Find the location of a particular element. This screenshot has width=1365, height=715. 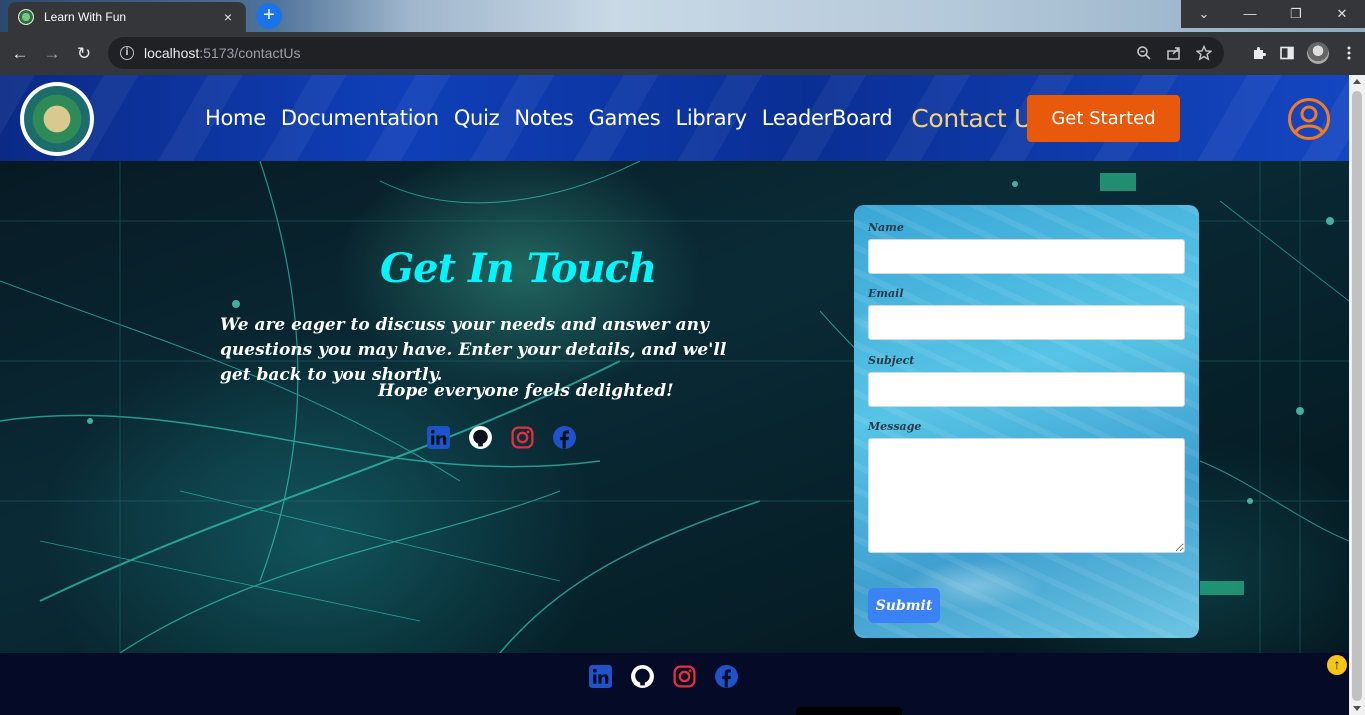

footer-socials is located at coordinates (663, 676).